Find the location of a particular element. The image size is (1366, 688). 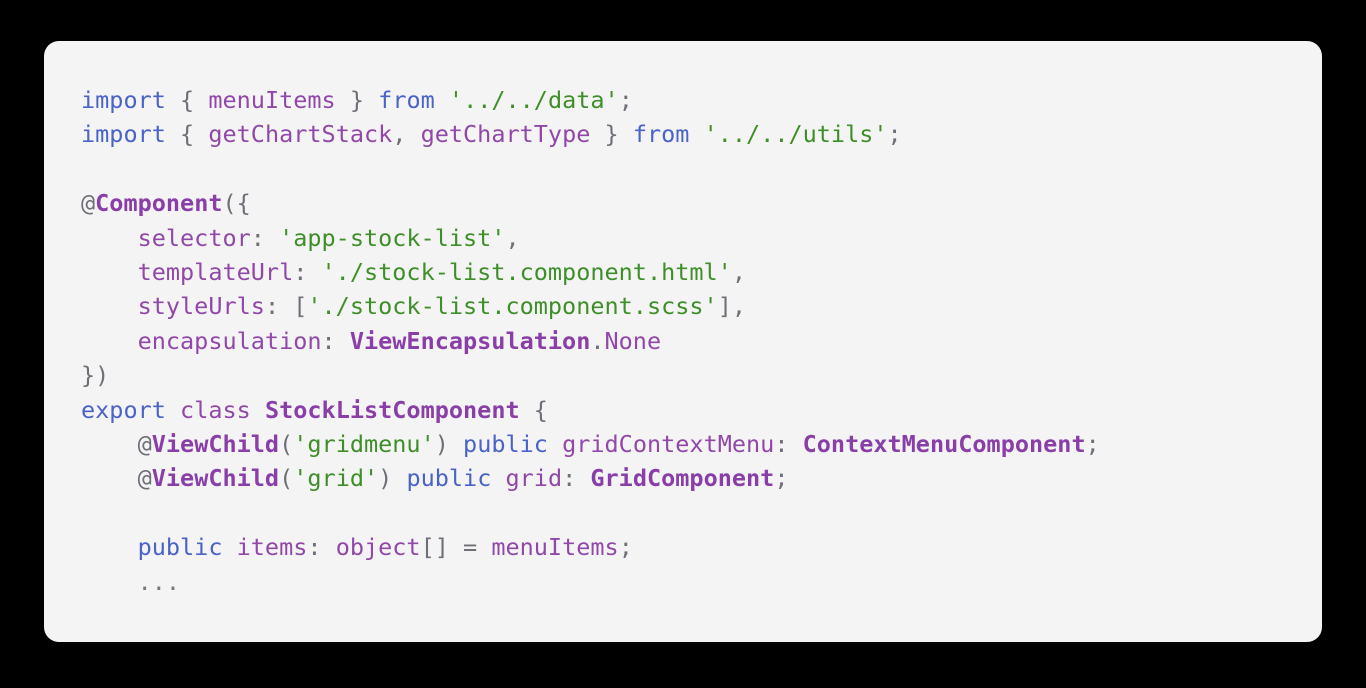

code-line: @Component({ is located at coordinates (691, 203).